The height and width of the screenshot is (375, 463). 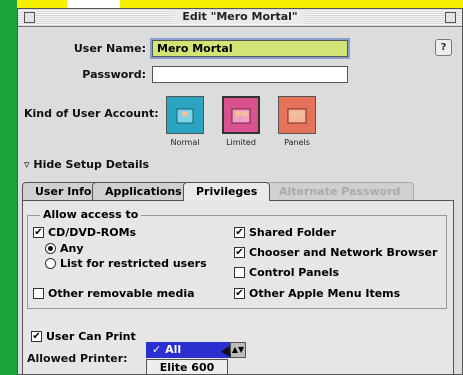 What do you see at coordinates (340, 191) in the screenshot?
I see `tab-alternate-password: Alternate Password` at bounding box center [340, 191].